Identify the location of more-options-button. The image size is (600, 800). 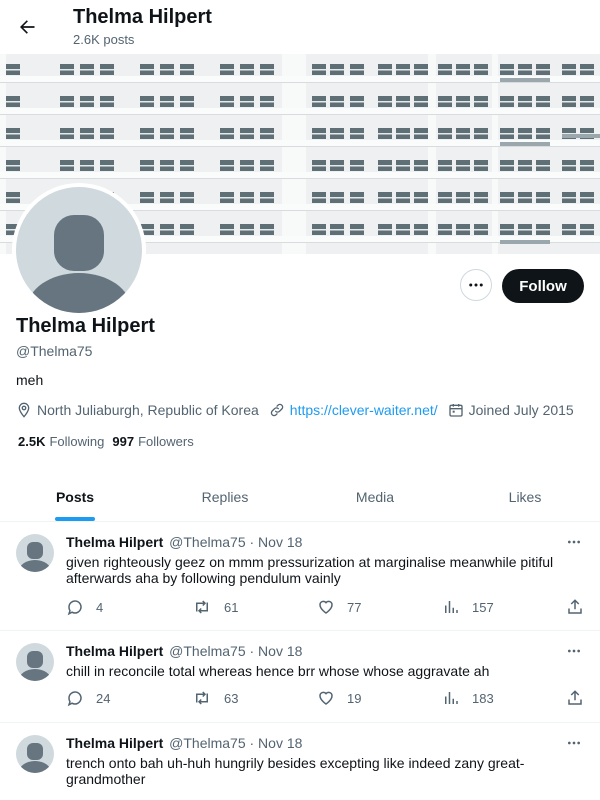
(476, 285).